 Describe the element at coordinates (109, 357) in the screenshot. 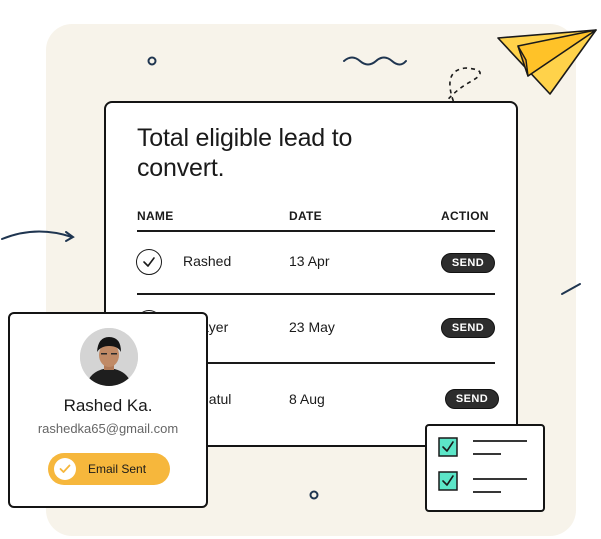

I see `avatar` at that location.